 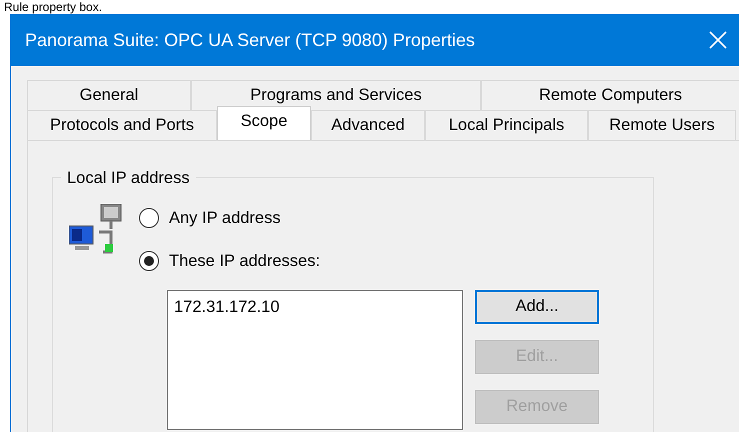 I want to click on tab: Remote Computers, so click(x=610, y=95).